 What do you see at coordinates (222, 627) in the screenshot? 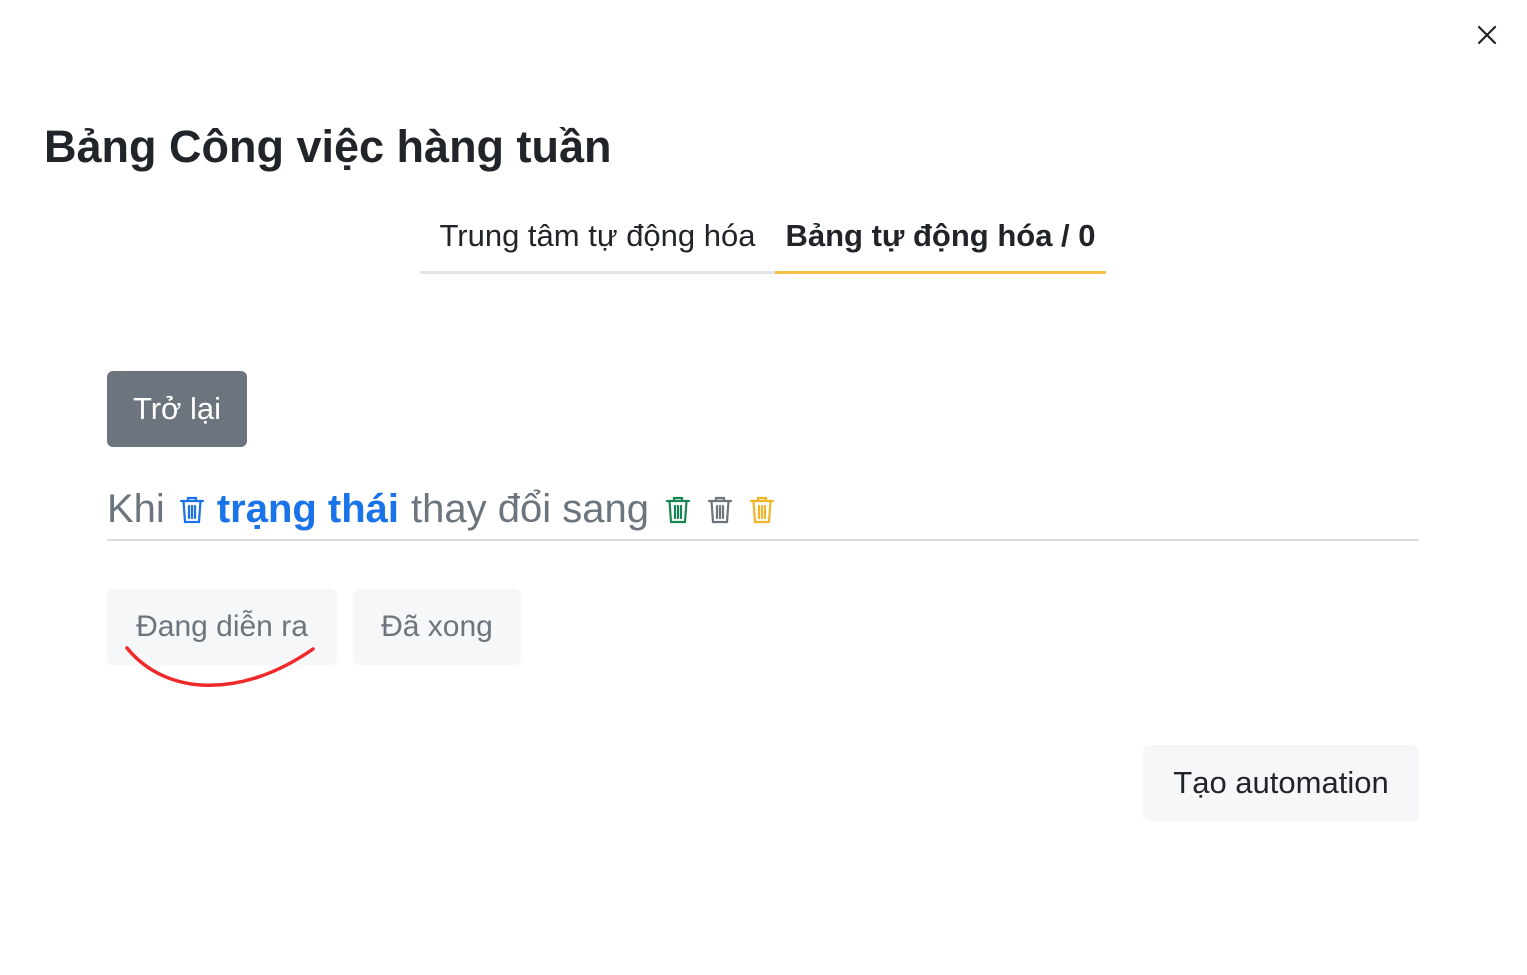
I see `status-option-in-progress: Đang diễn ra` at bounding box center [222, 627].